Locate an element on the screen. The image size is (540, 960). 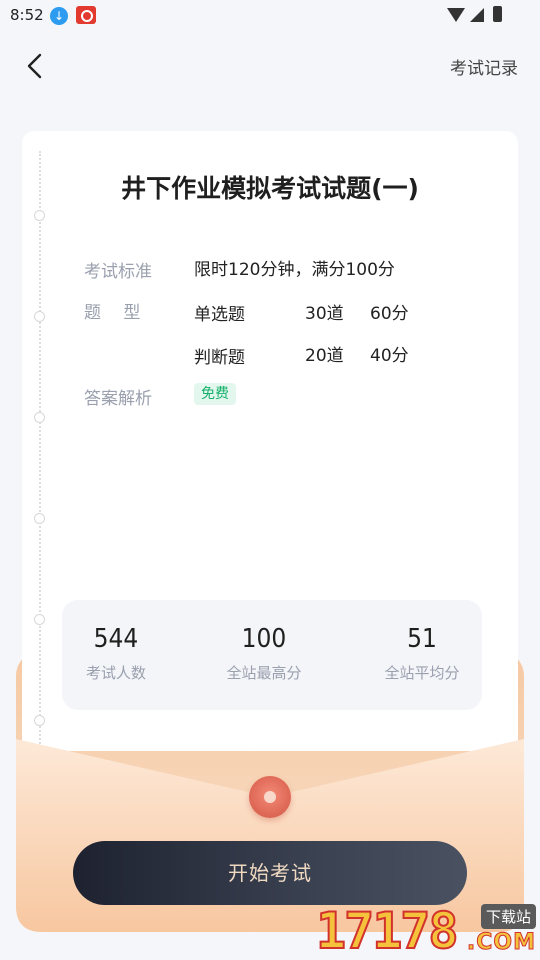
status-time: 8:52 is located at coordinates (27, 15).